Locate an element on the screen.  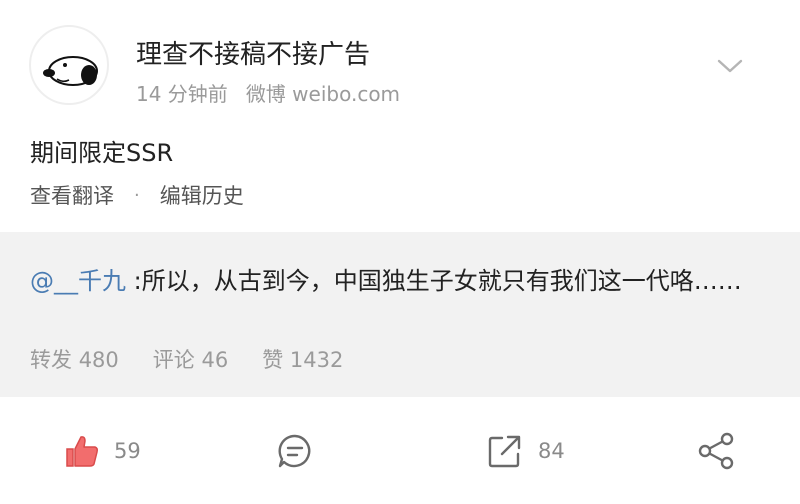
repost-stat-likes: 赞 1432 is located at coordinates (302, 359).